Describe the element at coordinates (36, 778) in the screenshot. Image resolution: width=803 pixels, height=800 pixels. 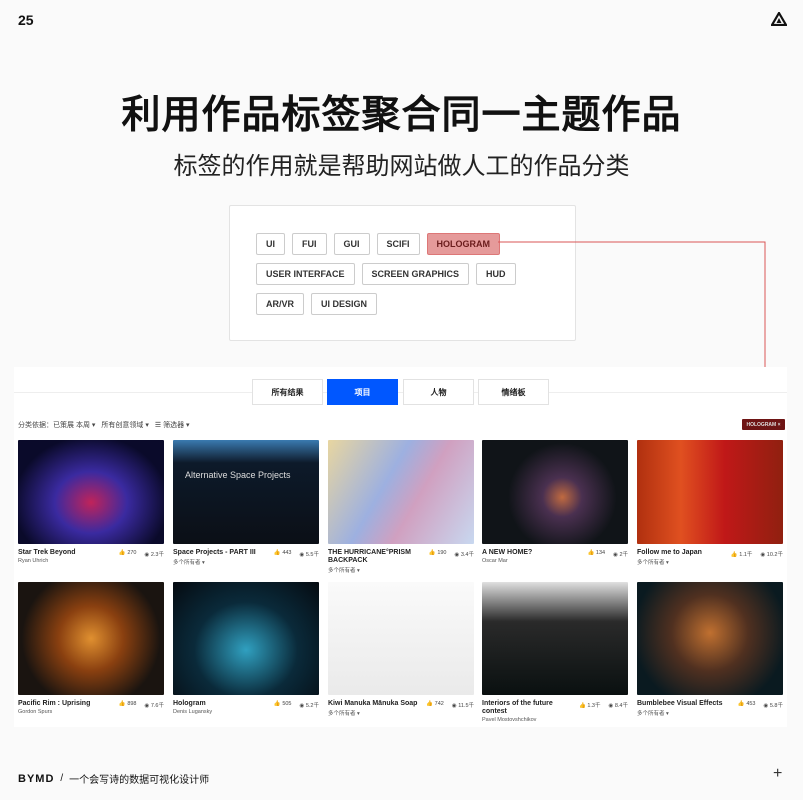
I see `brand: BYMD` at that location.